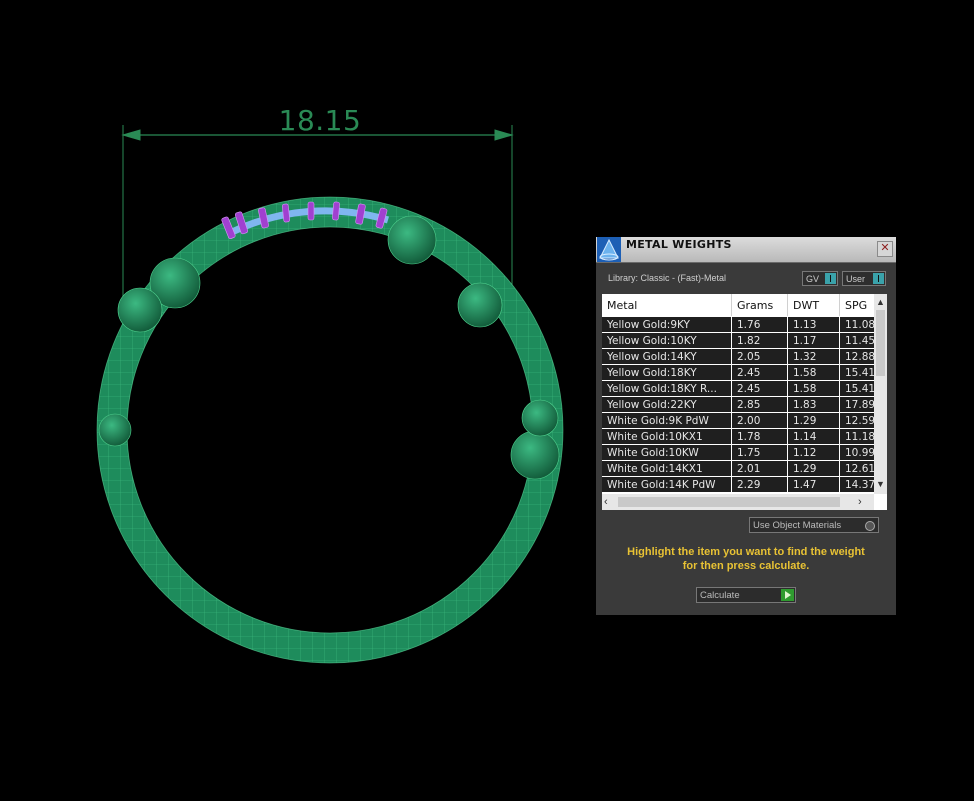 This screenshot has height=801, width=974. I want to click on table-cell: 12.61, so click(857, 468).